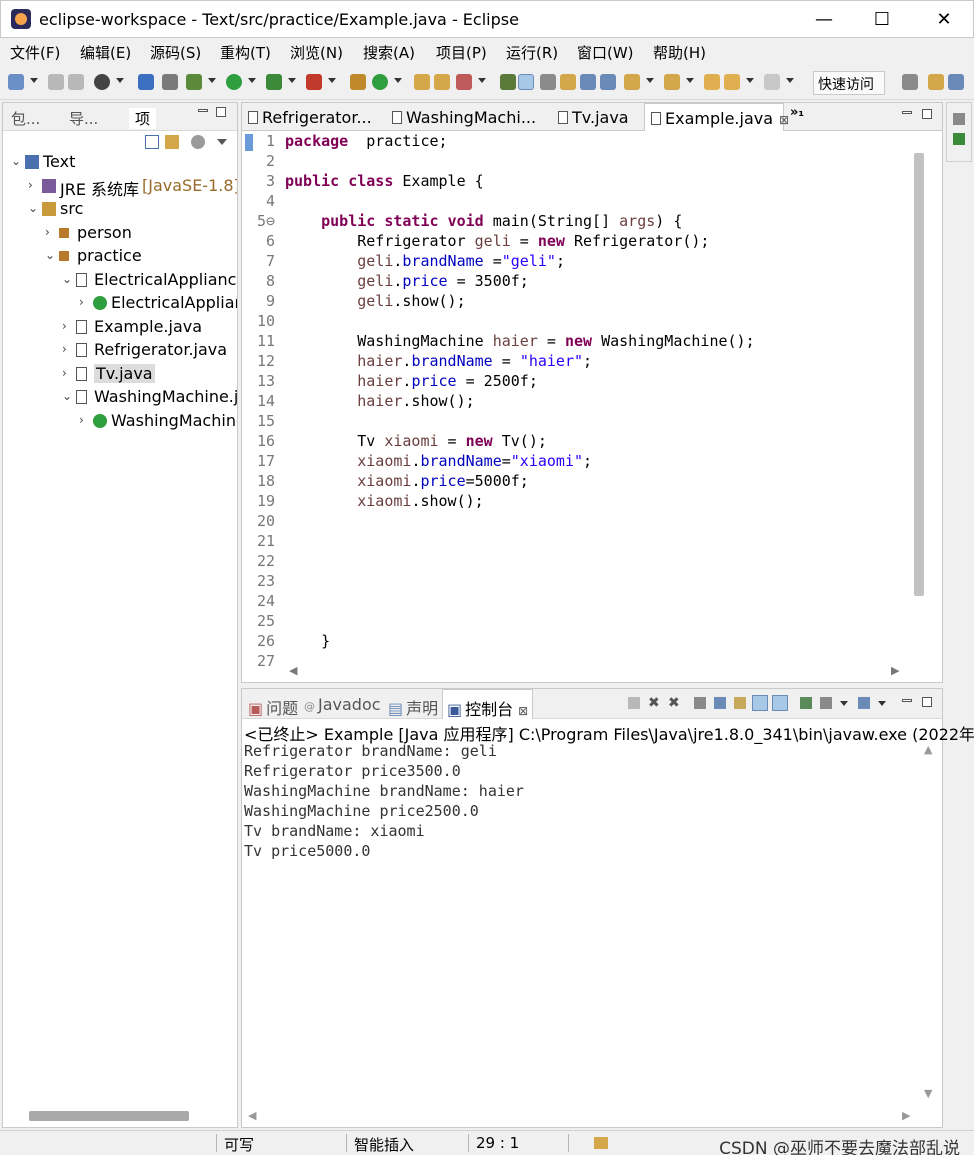 This screenshot has width=974, height=1155. What do you see at coordinates (674, 703) in the screenshot?
I see `remove-all-launches-icon: ✖` at bounding box center [674, 703].